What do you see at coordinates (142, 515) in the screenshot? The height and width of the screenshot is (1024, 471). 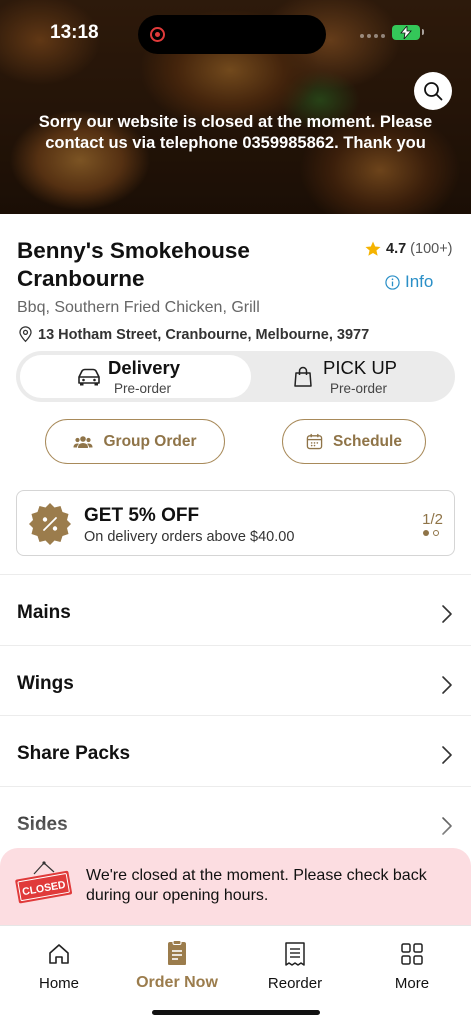 I see `promo-title: GET 5% OFF` at bounding box center [142, 515].